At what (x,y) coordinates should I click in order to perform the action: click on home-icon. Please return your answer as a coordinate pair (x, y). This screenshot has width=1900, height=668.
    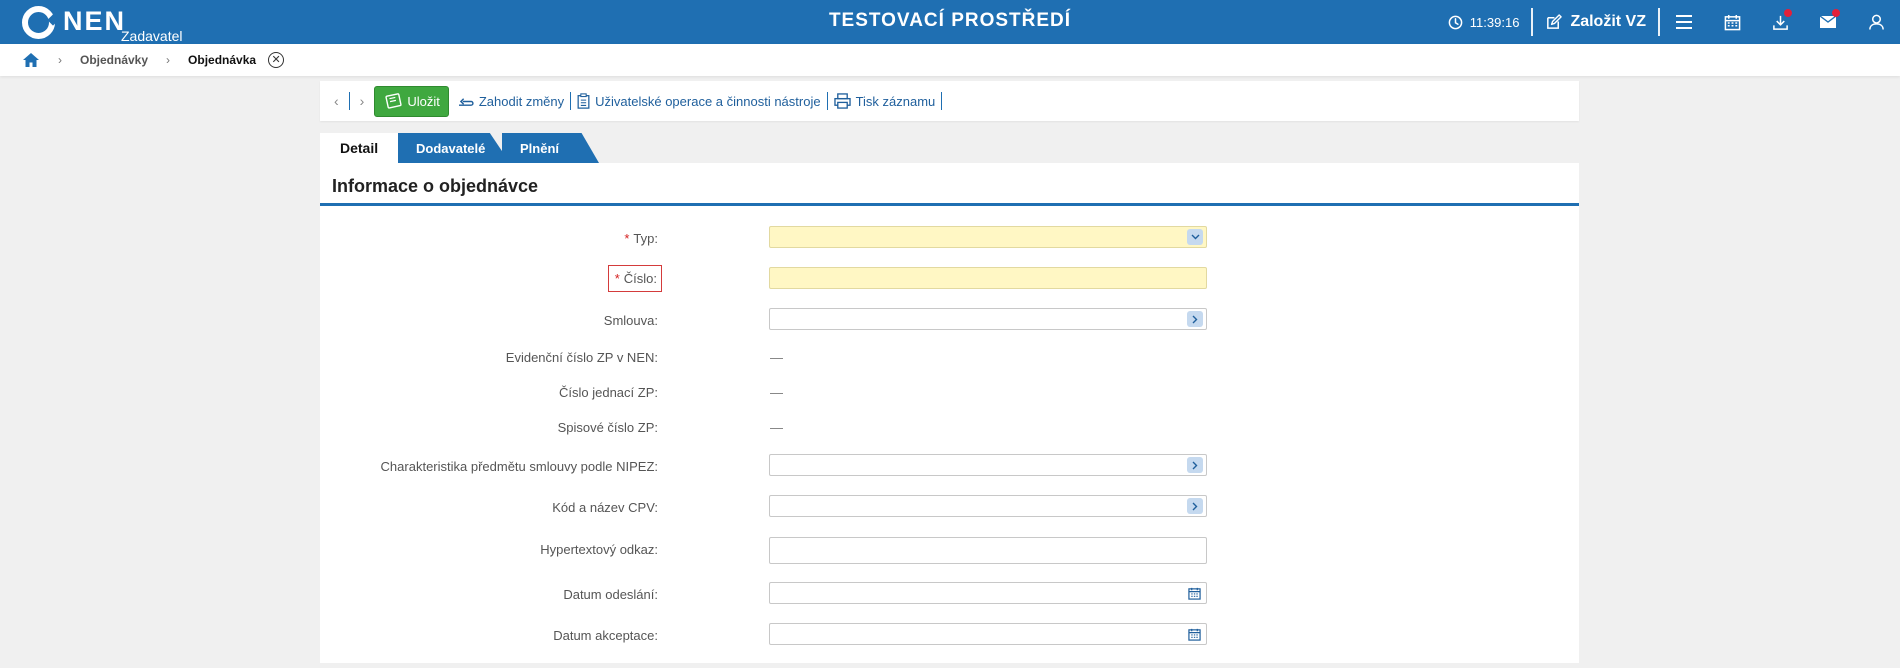
    Looking at the image, I should click on (31, 60).